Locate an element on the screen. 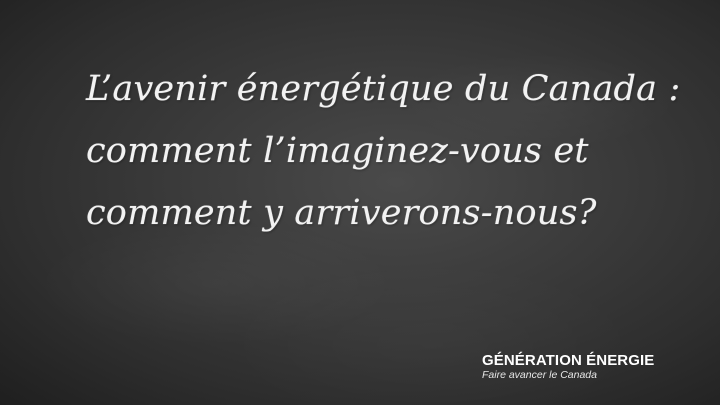 The height and width of the screenshot is (405, 720). headline-line-2: comment l’imaginez-vous et is located at coordinates (337, 151).